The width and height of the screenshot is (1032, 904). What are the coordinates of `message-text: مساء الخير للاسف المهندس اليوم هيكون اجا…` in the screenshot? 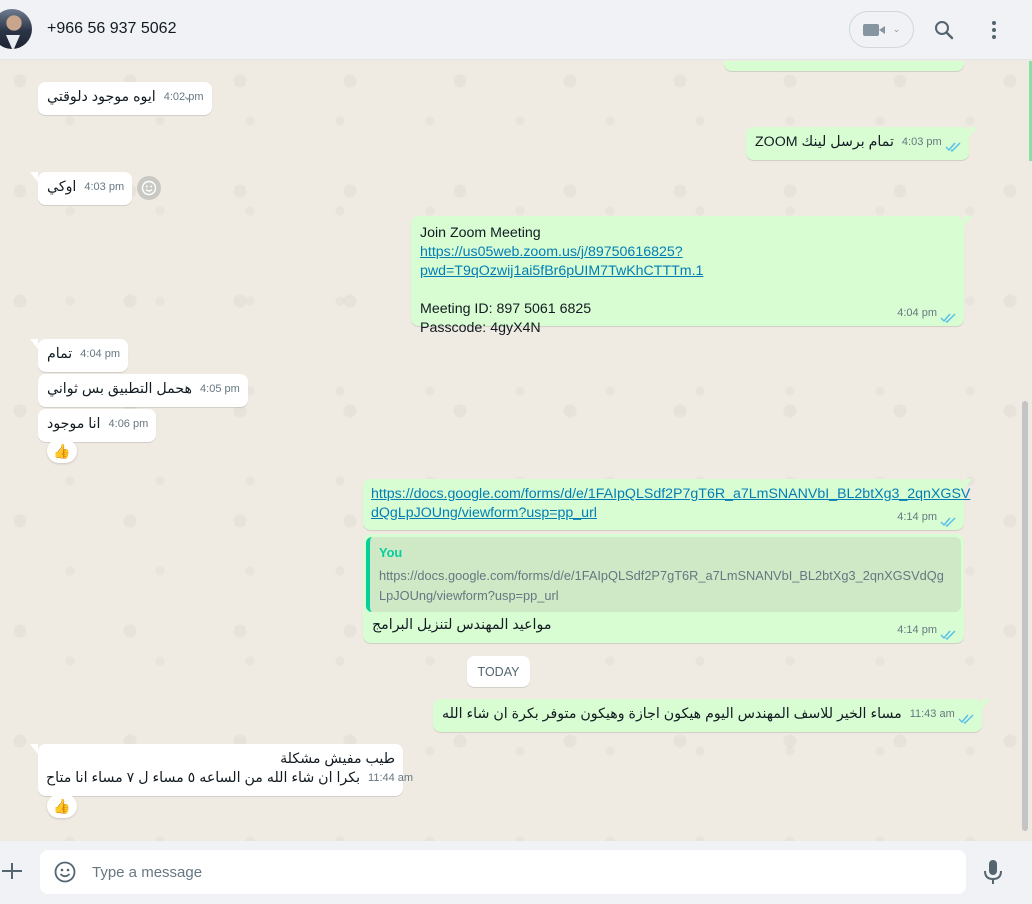 It's located at (672, 714).